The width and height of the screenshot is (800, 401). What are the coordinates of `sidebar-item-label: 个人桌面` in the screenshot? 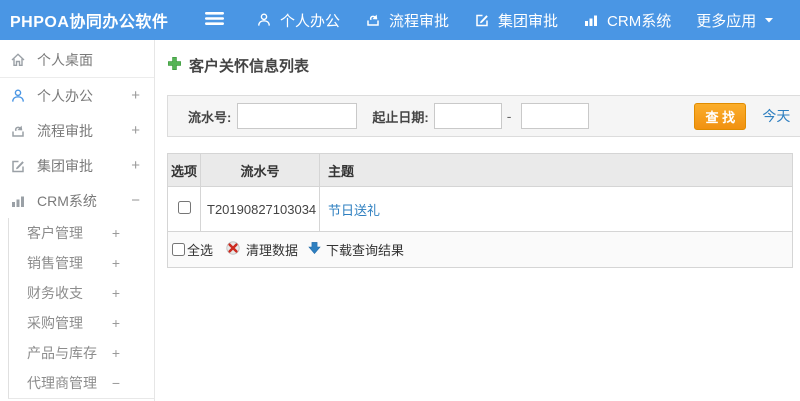 It's located at (65, 60).